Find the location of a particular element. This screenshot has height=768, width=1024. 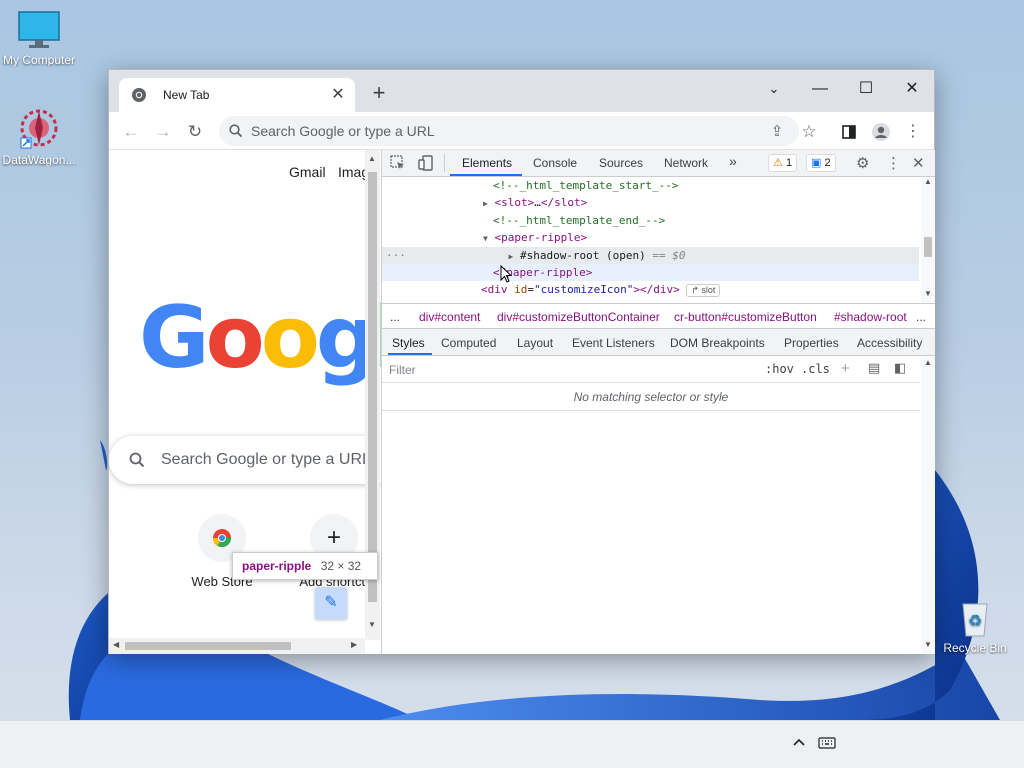

slot-badge: ↱ slot is located at coordinates (703, 290).